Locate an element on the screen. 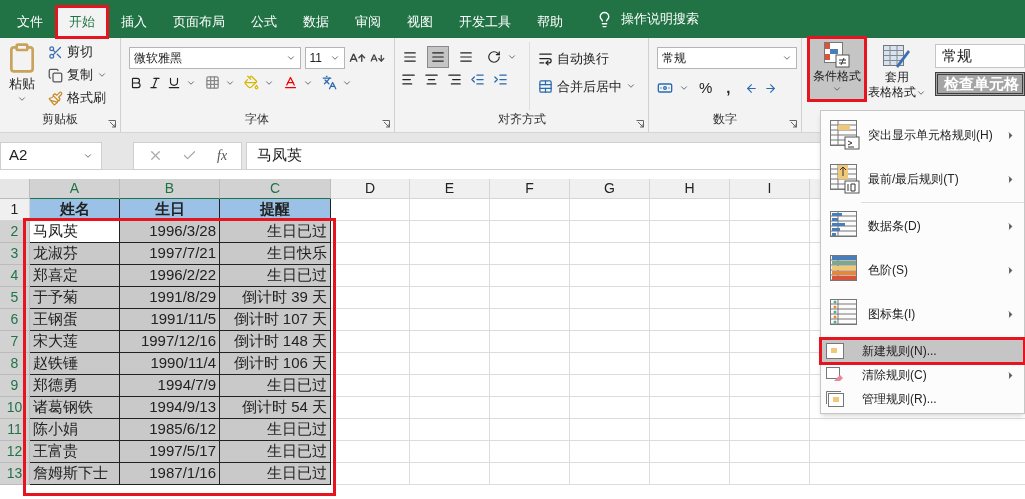 The width and height of the screenshot is (1025, 499). conditional-formatting-icon is located at coordinates (837, 55).